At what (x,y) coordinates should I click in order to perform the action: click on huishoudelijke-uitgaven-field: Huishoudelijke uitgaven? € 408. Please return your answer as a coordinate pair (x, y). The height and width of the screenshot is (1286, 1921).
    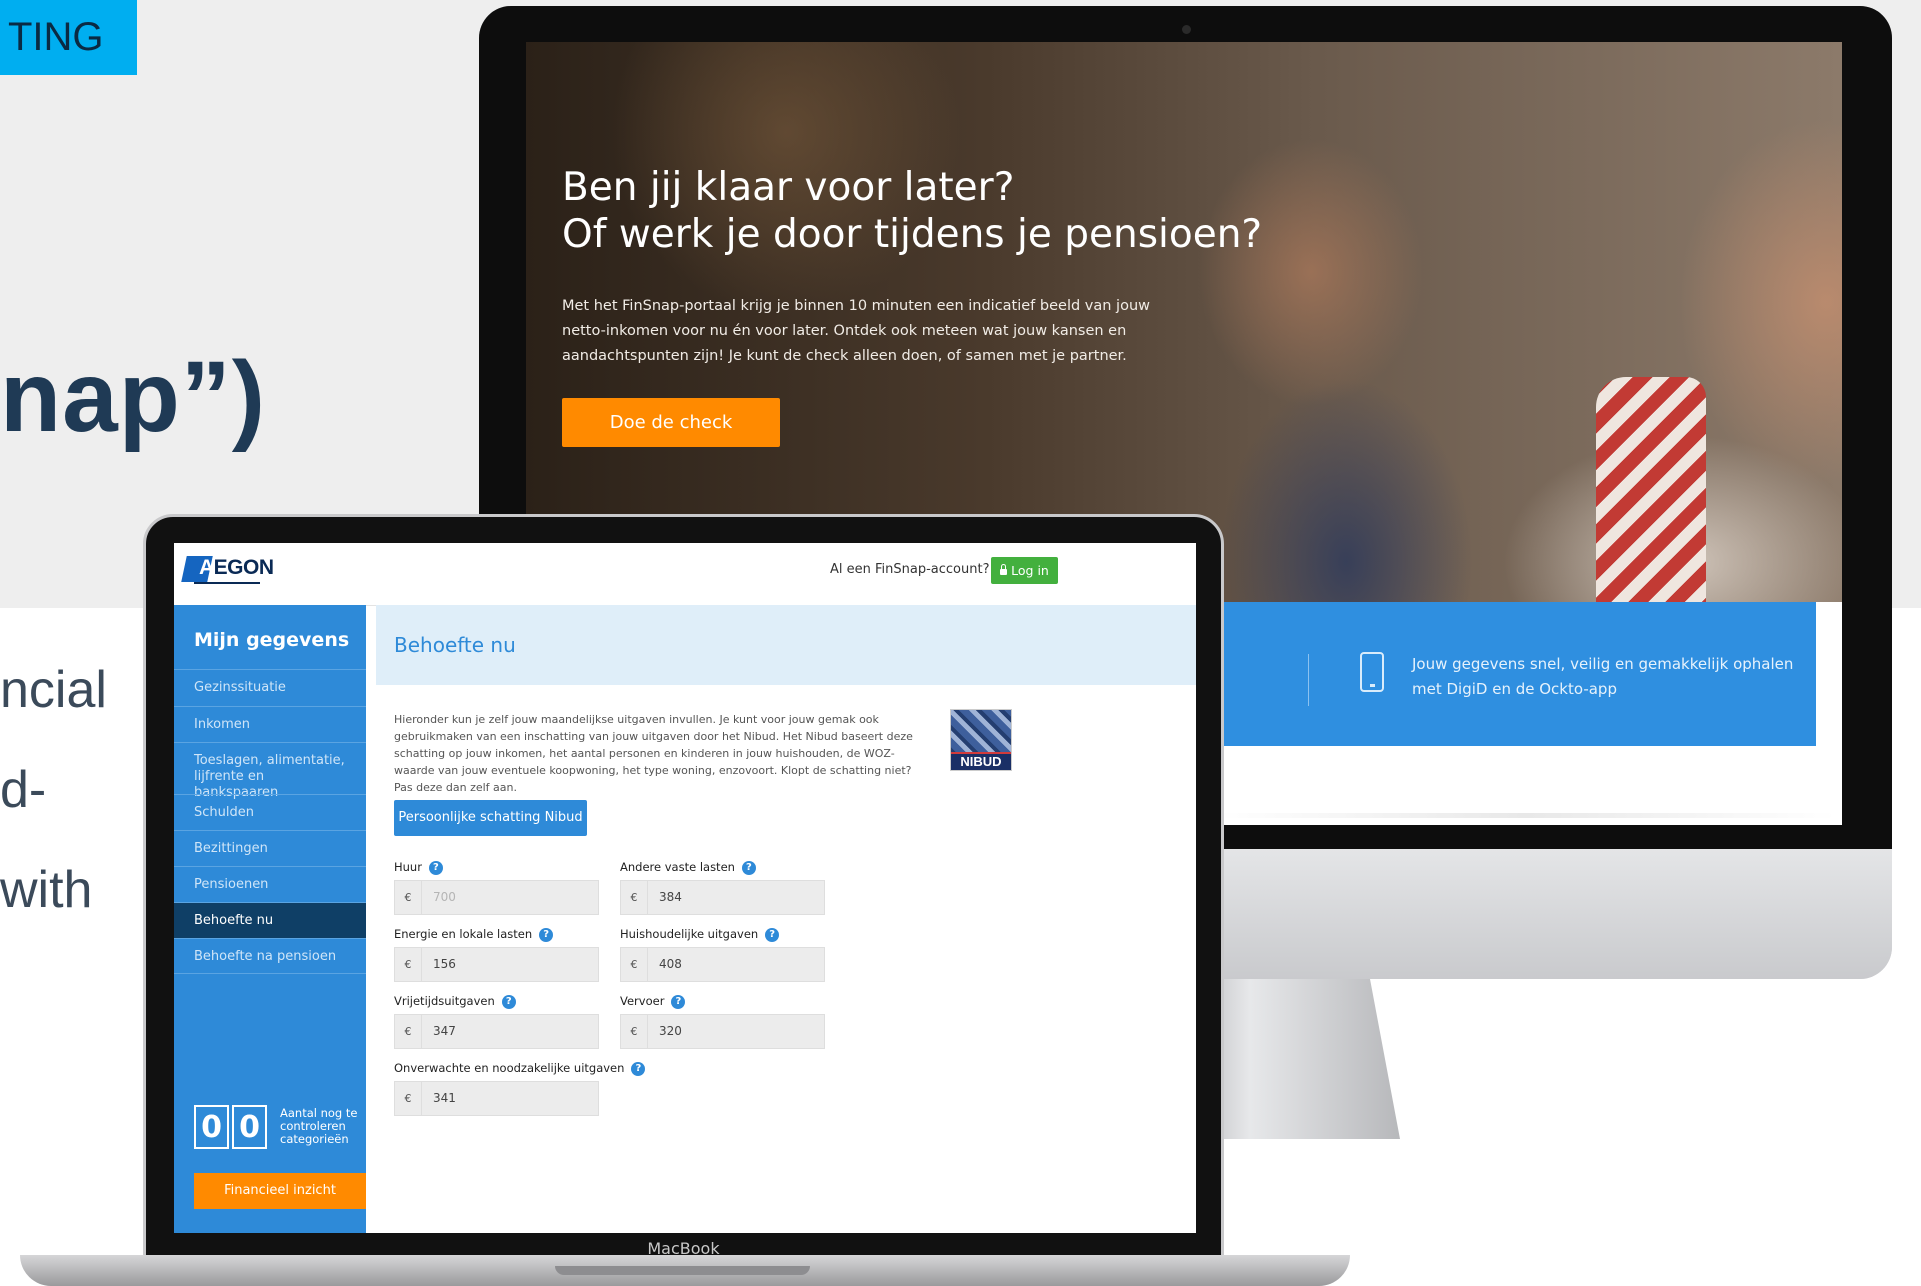
    Looking at the image, I should click on (730, 957).